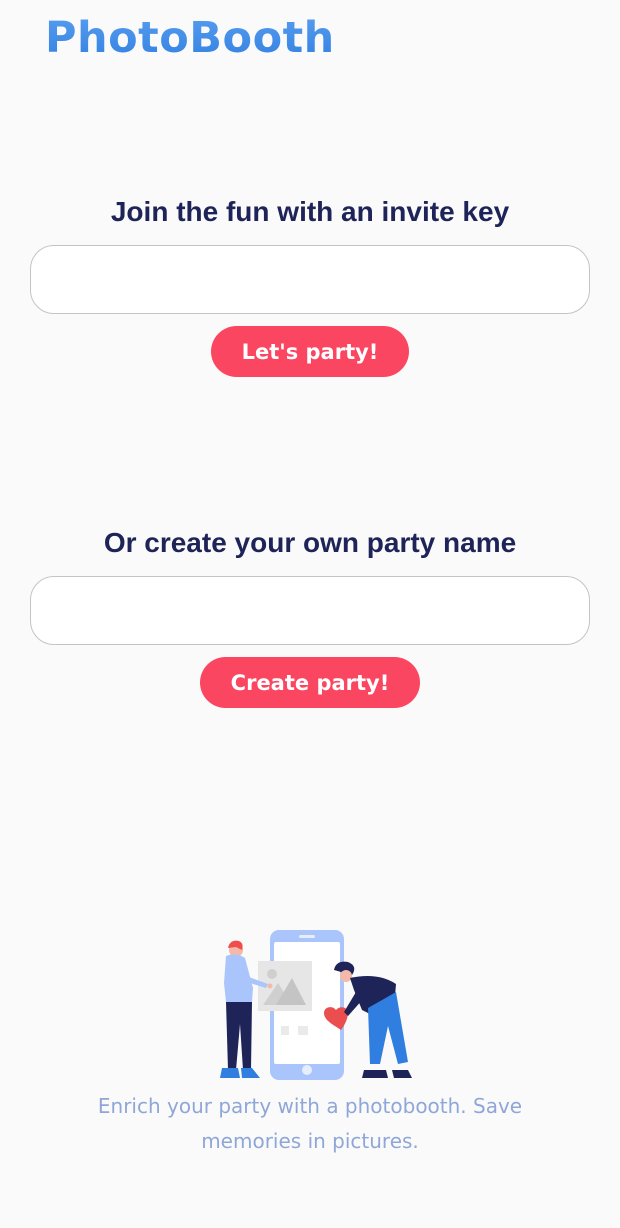 The height and width of the screenshot is (1228, 620). I want to click on join-party-button: Let's party!, so click(310, 351).